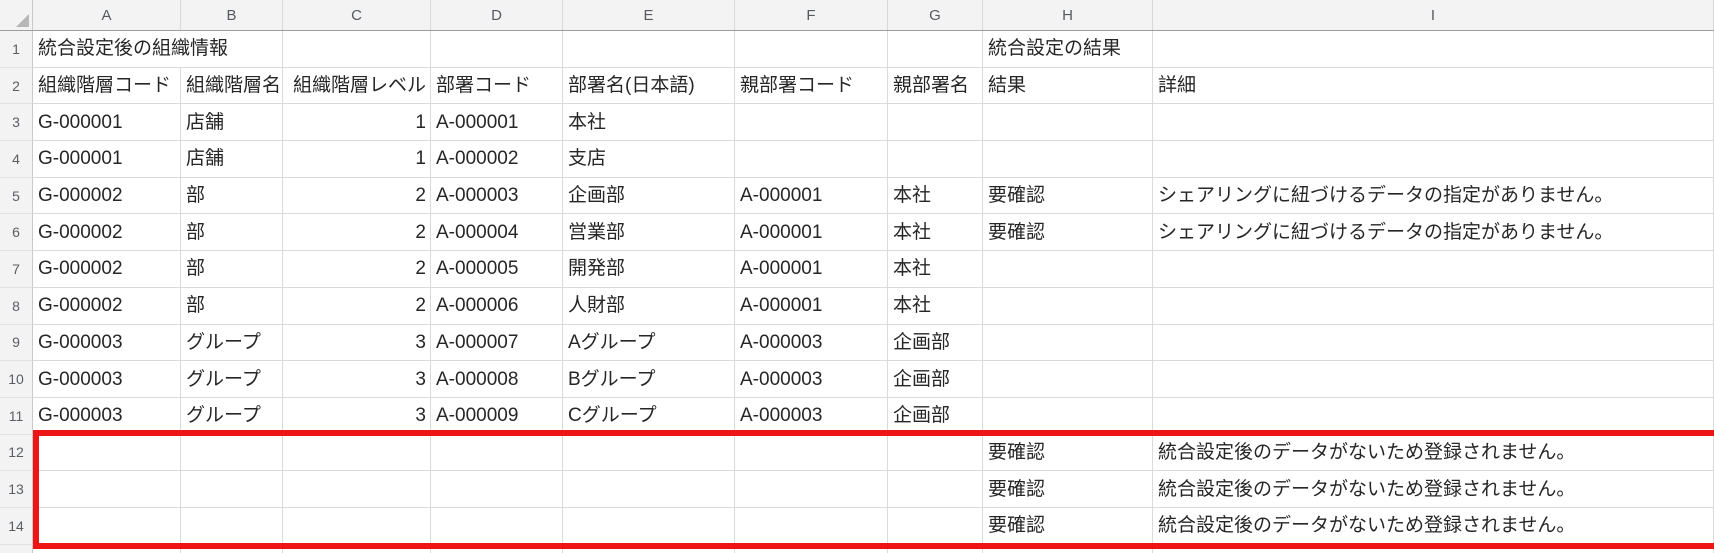  What do you see at coordinates (357, 379) in the screenshot?
I see `cell-C10: 3` at bounding box center [357, 379].